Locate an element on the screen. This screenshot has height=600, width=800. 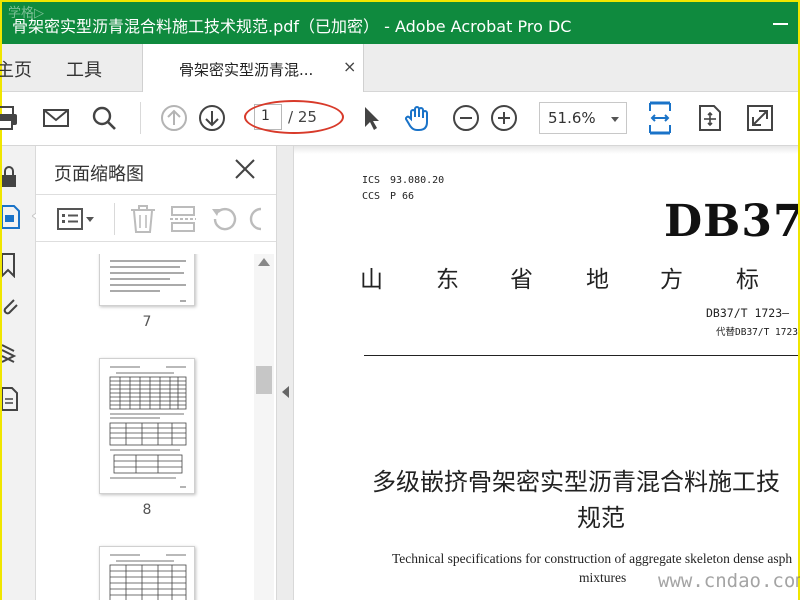
page-number-label: 7 is located at coordinates (147, 322).